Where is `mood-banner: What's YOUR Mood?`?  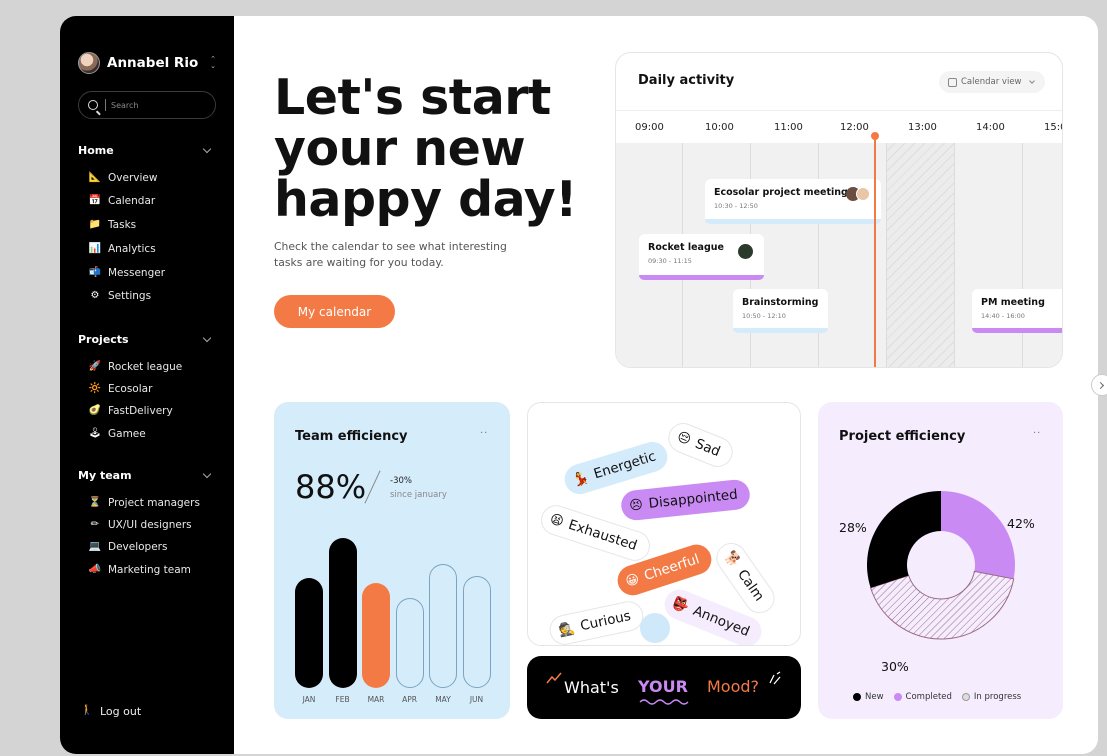
mood-banner: What's YOUR Mood? is located at coordinates (664, 687).